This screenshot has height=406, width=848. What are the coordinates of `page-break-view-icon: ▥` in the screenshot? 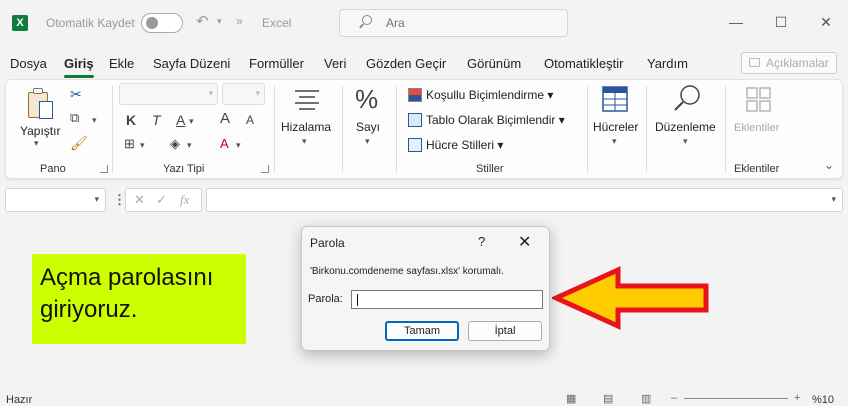 It's located at (646, 398).